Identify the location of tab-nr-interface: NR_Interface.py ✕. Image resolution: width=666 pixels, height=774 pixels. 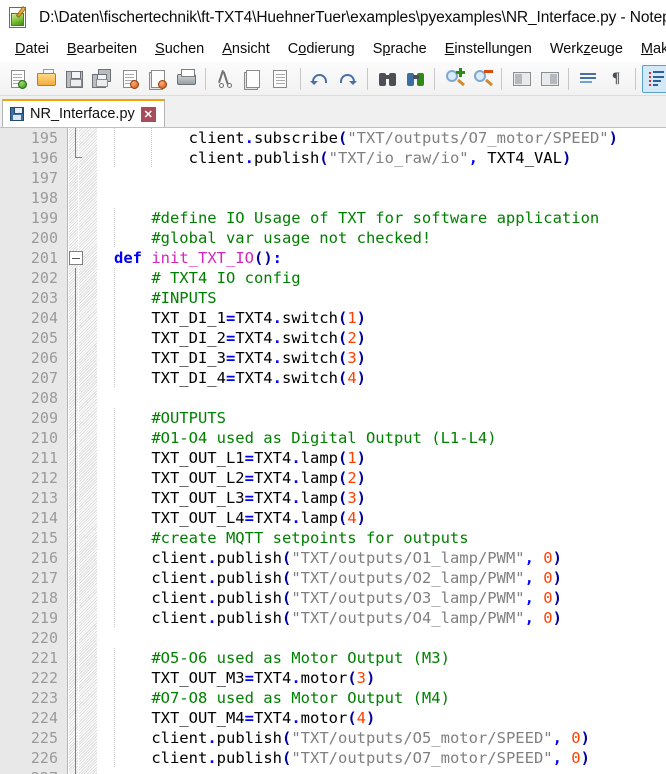
(83, 113).